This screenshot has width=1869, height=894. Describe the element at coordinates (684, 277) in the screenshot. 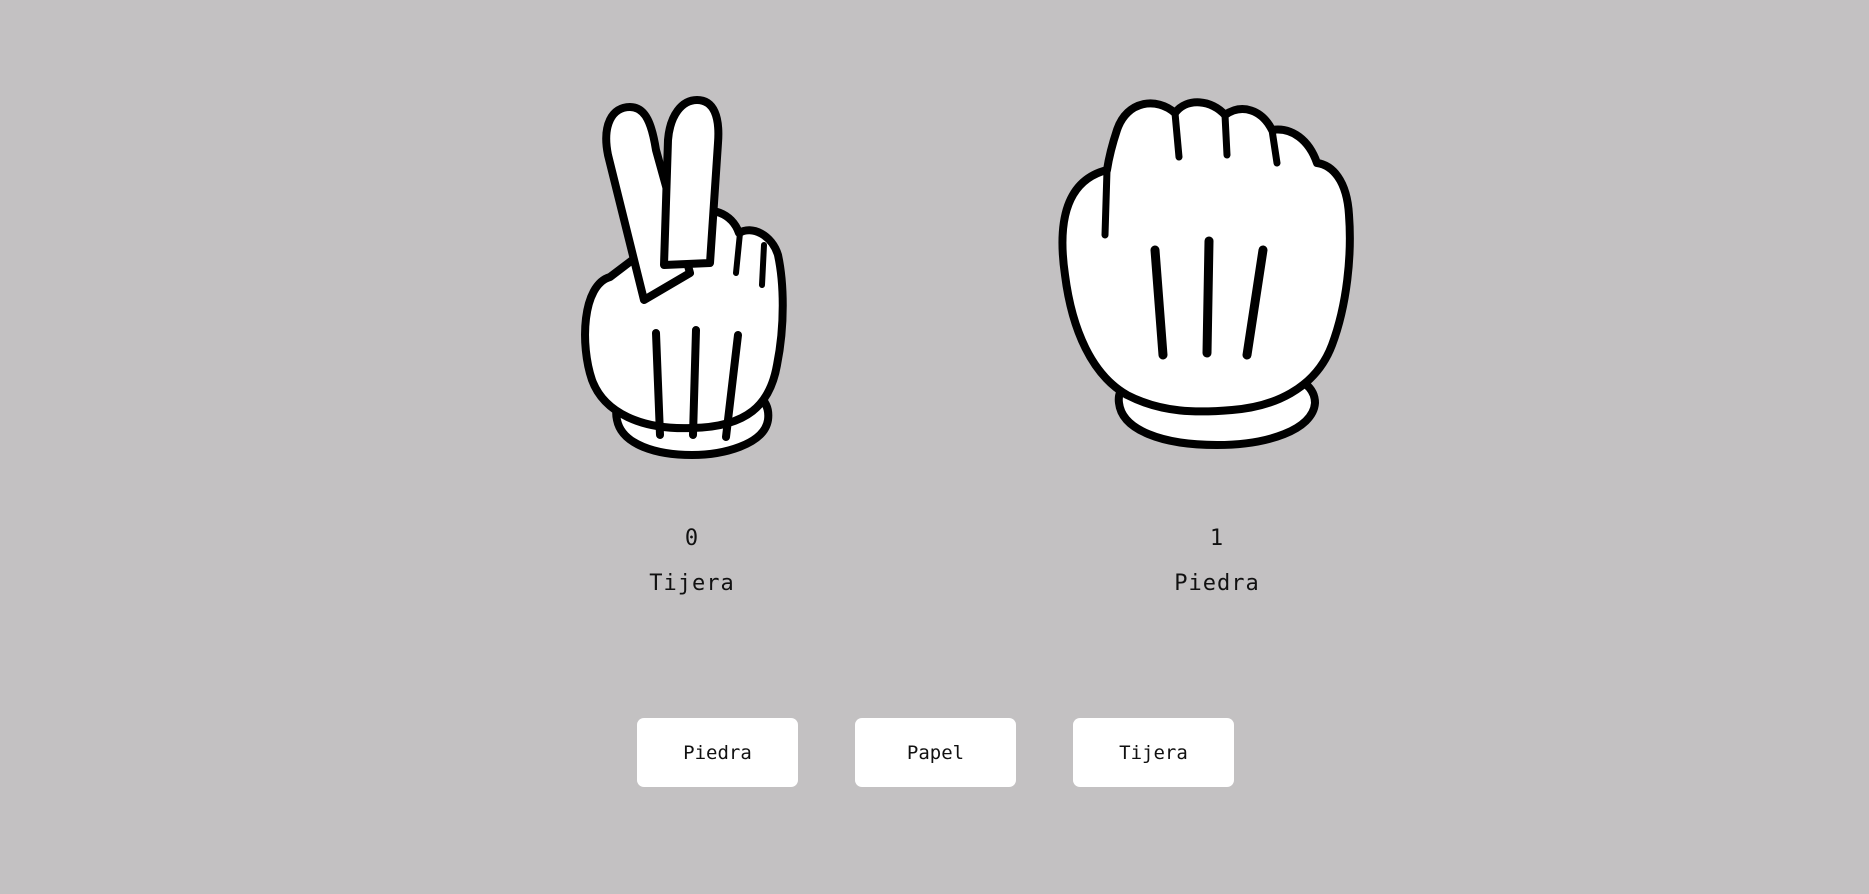

I see `scissors-hand-icon` at that location.